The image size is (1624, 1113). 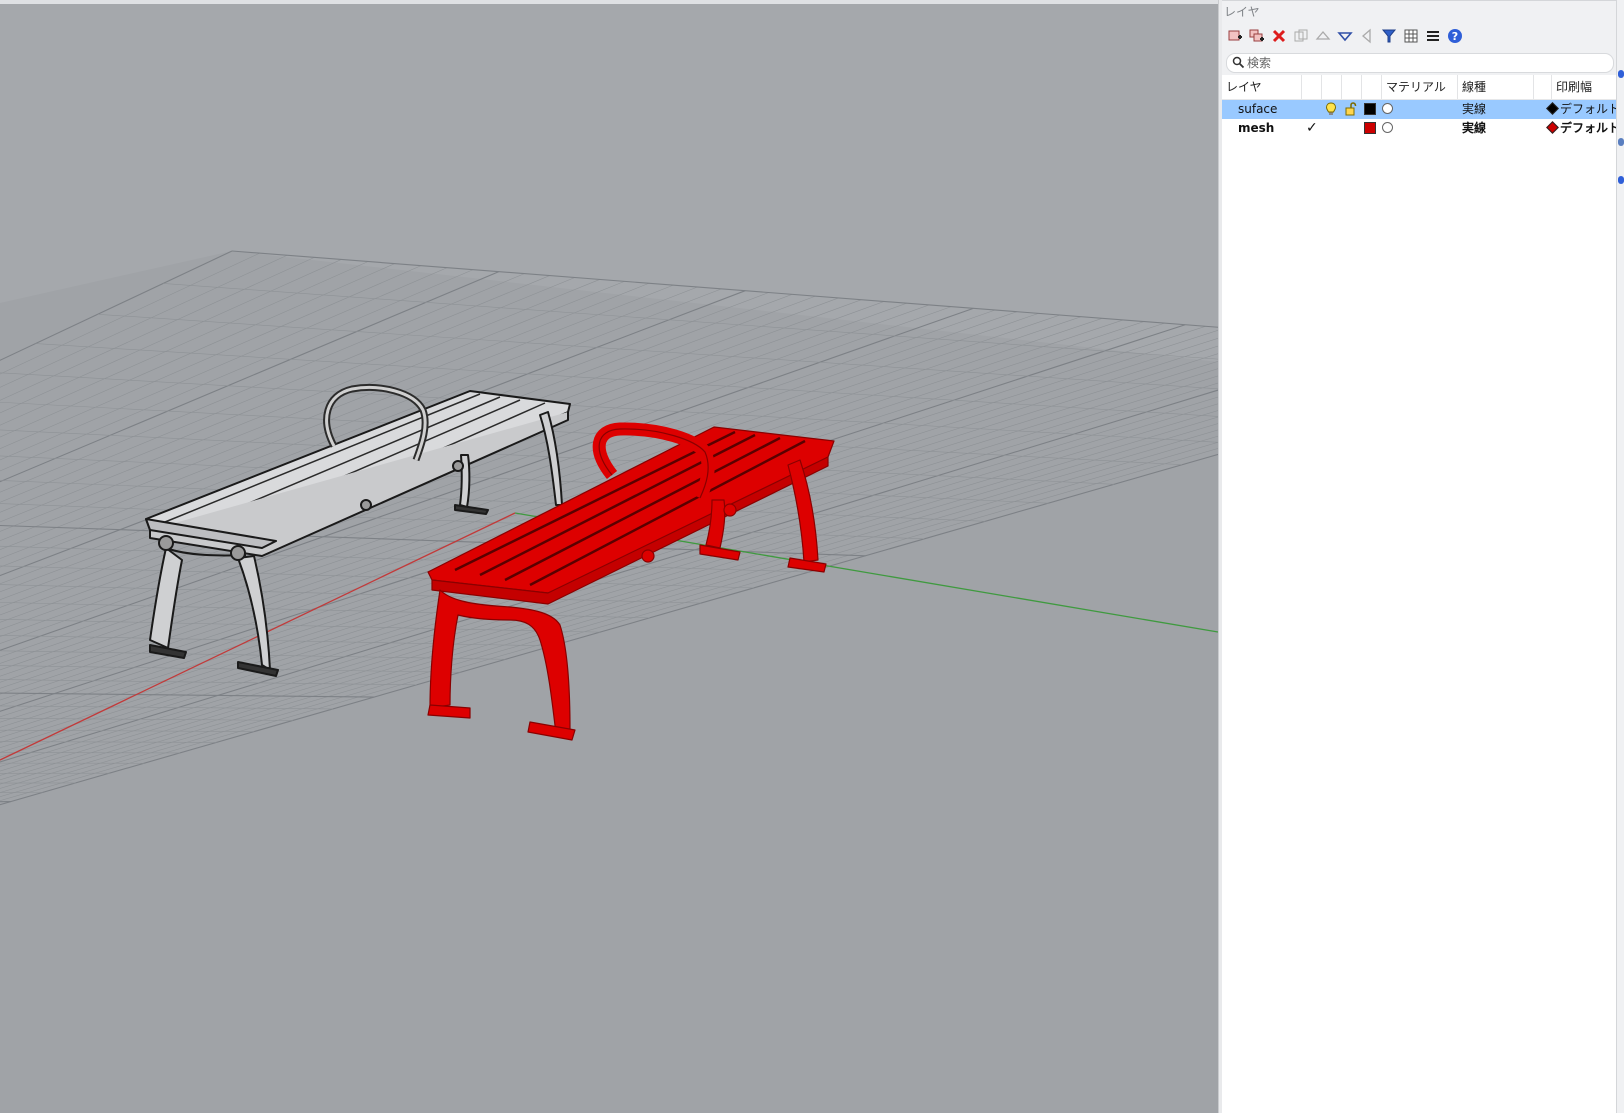 I want to click on search-input, so click(x=1427, y=63).